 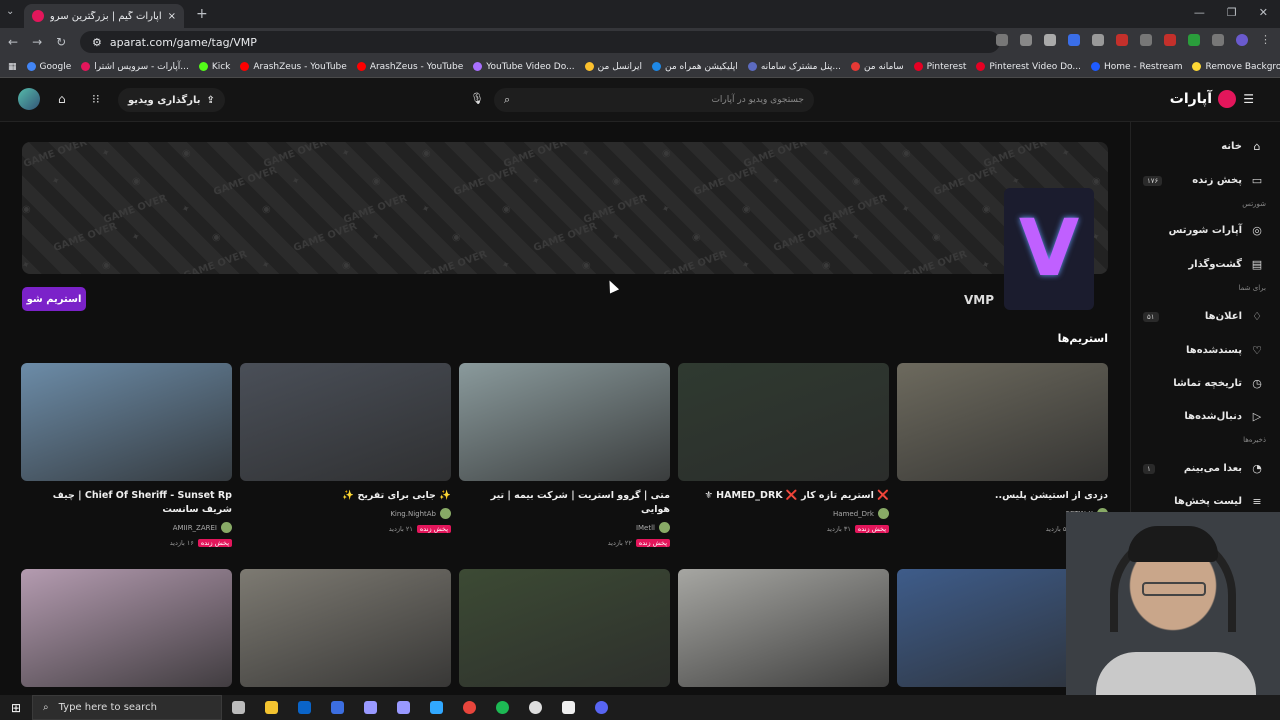 I want to click on photoshop-icon, so click(x=436, y=707).